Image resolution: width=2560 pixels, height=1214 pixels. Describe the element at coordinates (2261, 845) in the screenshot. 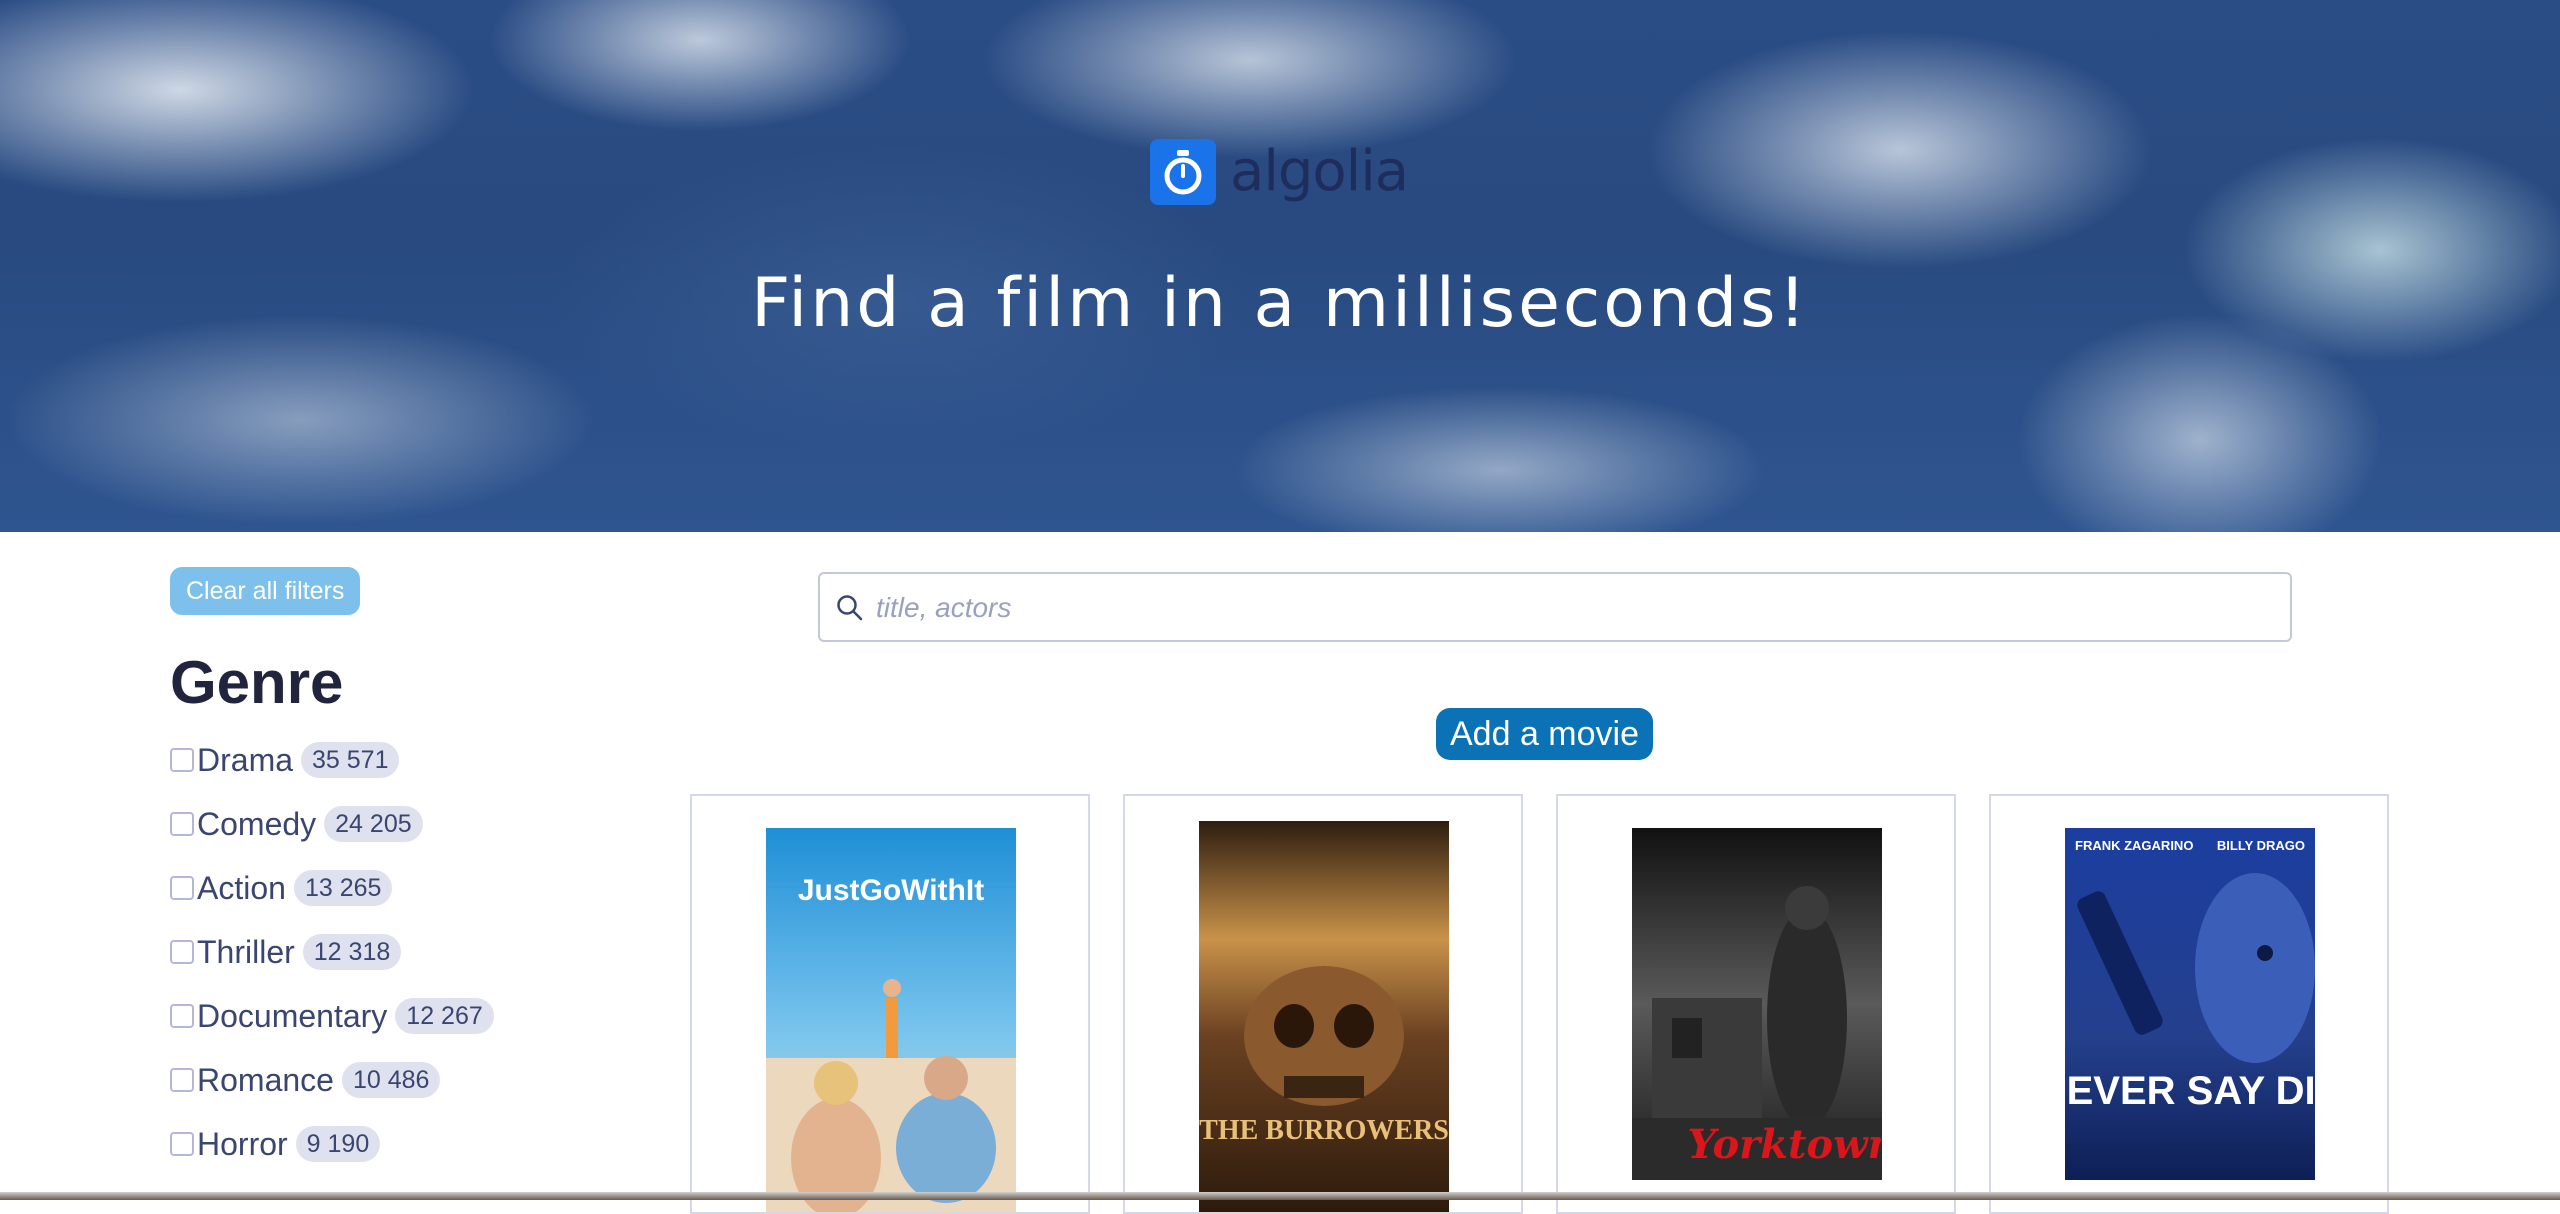

I see `poster-credit: BILLY DRAGO` at that location.